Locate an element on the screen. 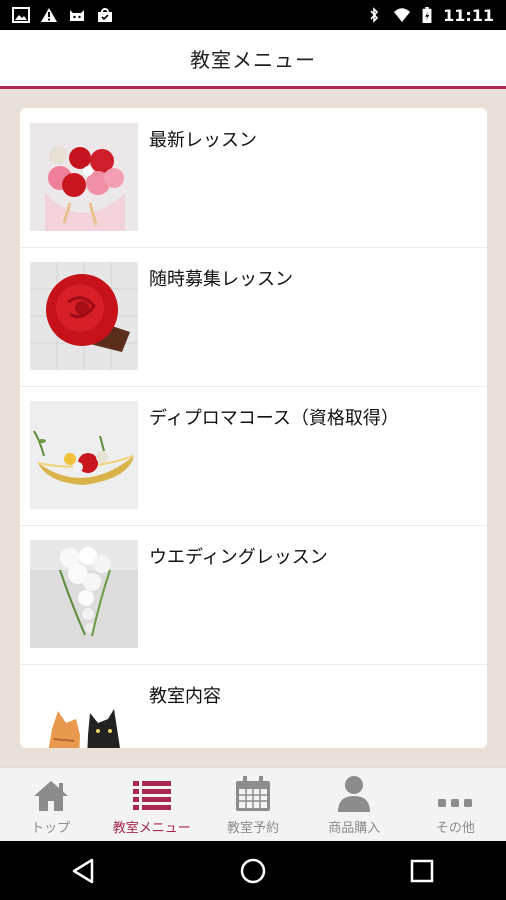  bottom-tab-bar: トップ 教室メニュー 教室予約 商品購入 その他 is located at coordinates (253, 804).